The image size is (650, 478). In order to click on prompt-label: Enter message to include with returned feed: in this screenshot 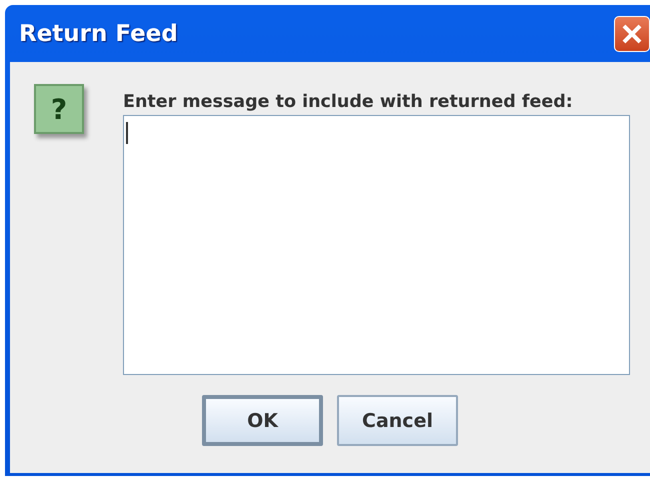, I will do `click(348, 102)`.